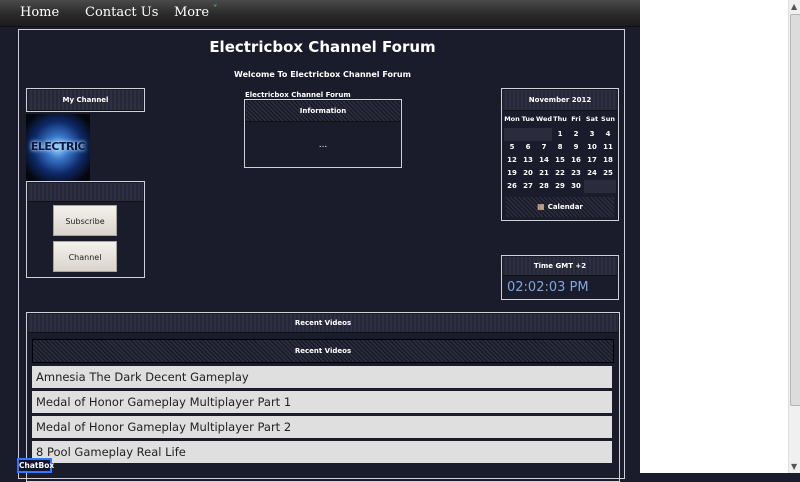 The width and height of the screenshot is (800, 482). I want to click on calendar-weekday: Sun, so click(608, 119).